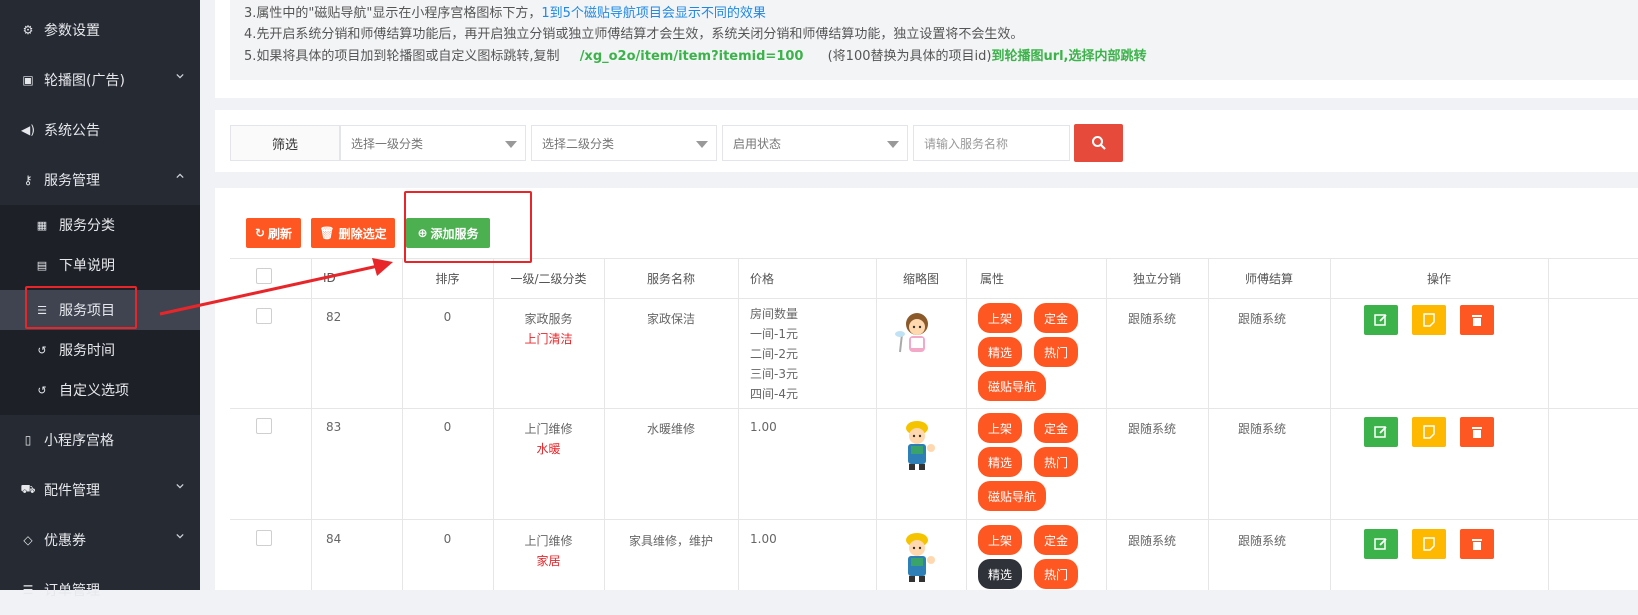  Describe the element at coordinates (100, 490) in the screenshot. I see `sidebar-item-parts: ⛟ 配件管理` at that location.